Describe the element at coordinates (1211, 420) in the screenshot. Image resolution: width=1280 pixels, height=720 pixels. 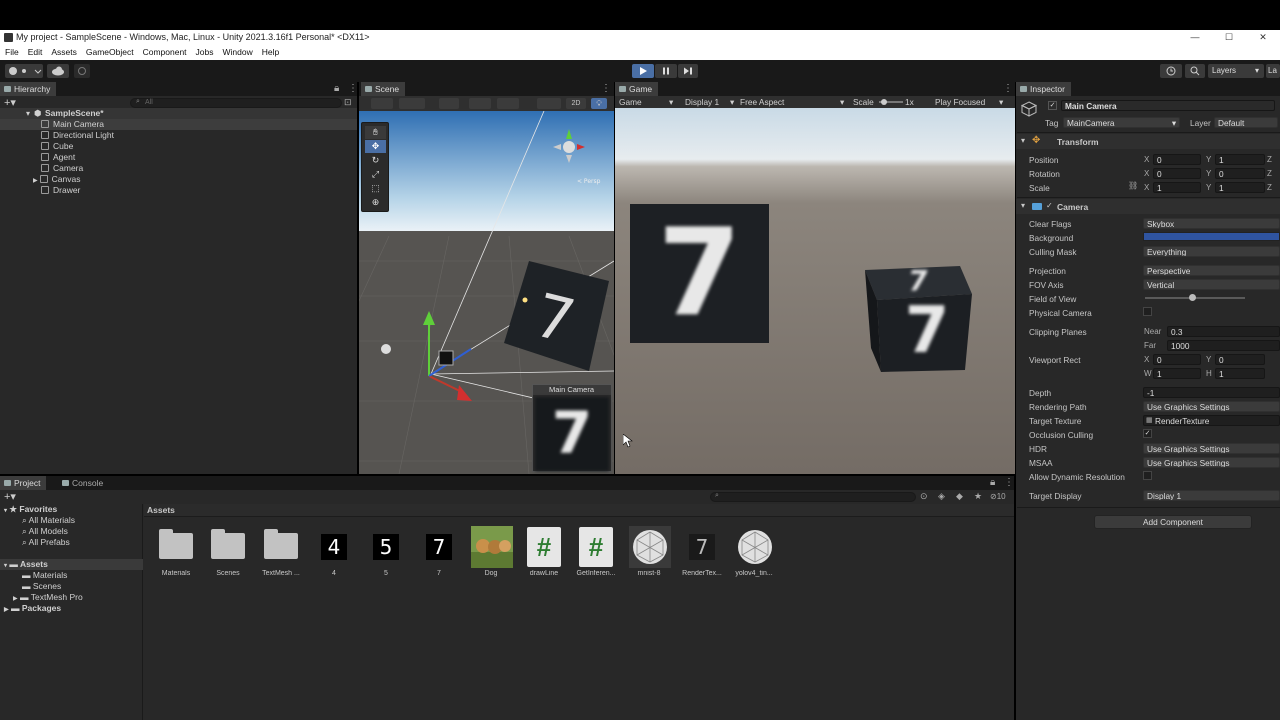
I see `target-texture-field: ▦ RenderTexture` at that location.